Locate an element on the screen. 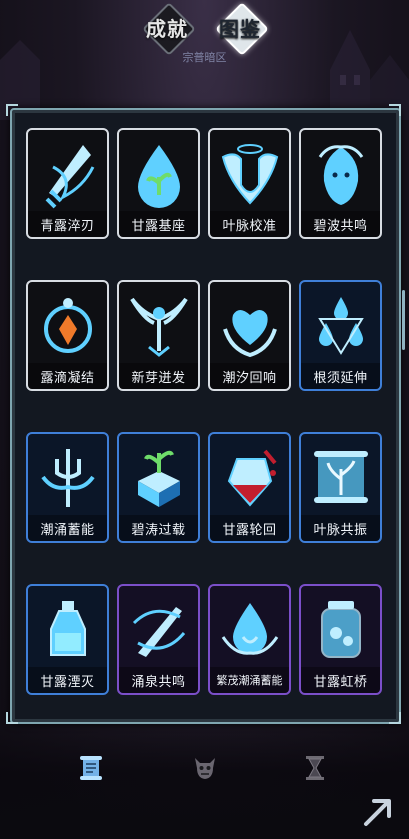 The width and height of the screenshot is (409, 839). water-spirit-icon is located at coordinates (340, 175).